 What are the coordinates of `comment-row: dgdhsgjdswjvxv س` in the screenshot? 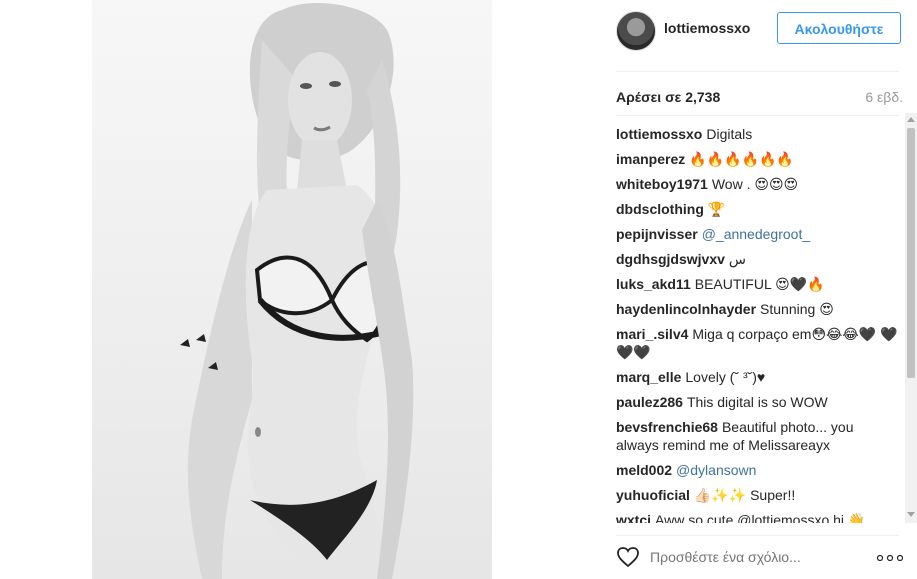 It's located at (757, 259).